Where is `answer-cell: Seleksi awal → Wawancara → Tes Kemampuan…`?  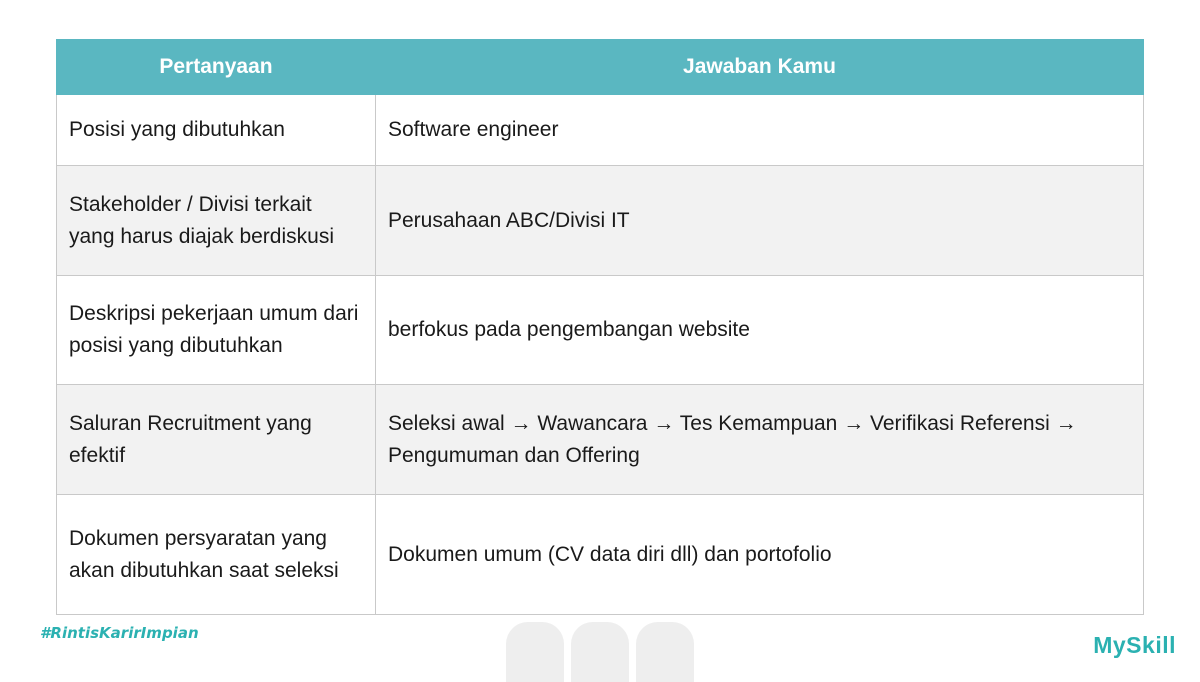
answer-cell: Seleksi awal → Wawancara → Tes Kemampuan… is located at coordinates (759, 439).